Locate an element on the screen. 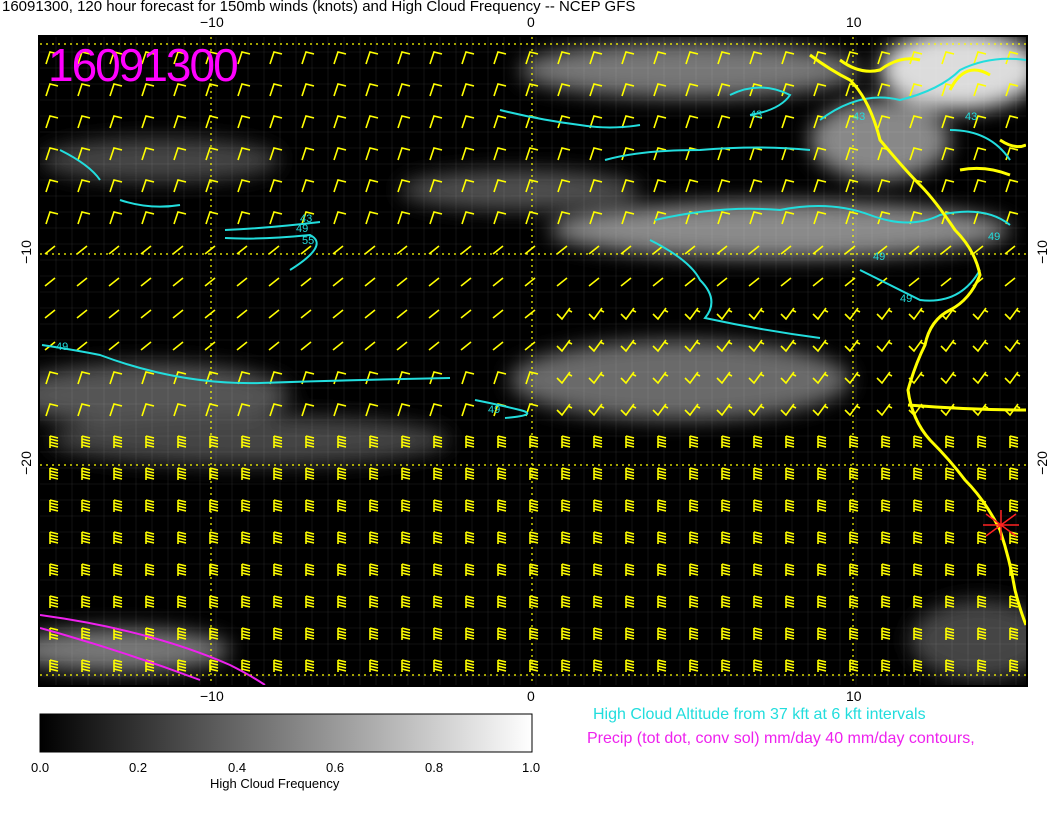 The height and width of the screenshot is (816, 1056). y-tick-left-1: −10 is located at coordinates (25, 252).